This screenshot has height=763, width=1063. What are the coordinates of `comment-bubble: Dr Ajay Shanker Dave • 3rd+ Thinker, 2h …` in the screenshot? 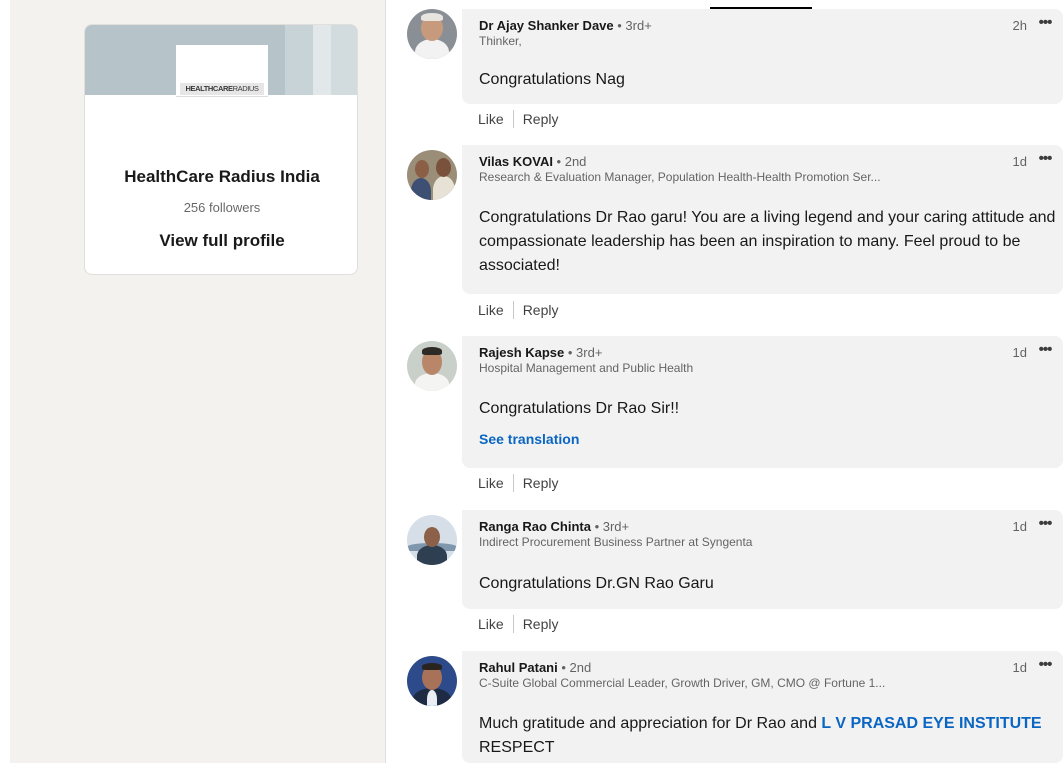 It's located at (762, 56).